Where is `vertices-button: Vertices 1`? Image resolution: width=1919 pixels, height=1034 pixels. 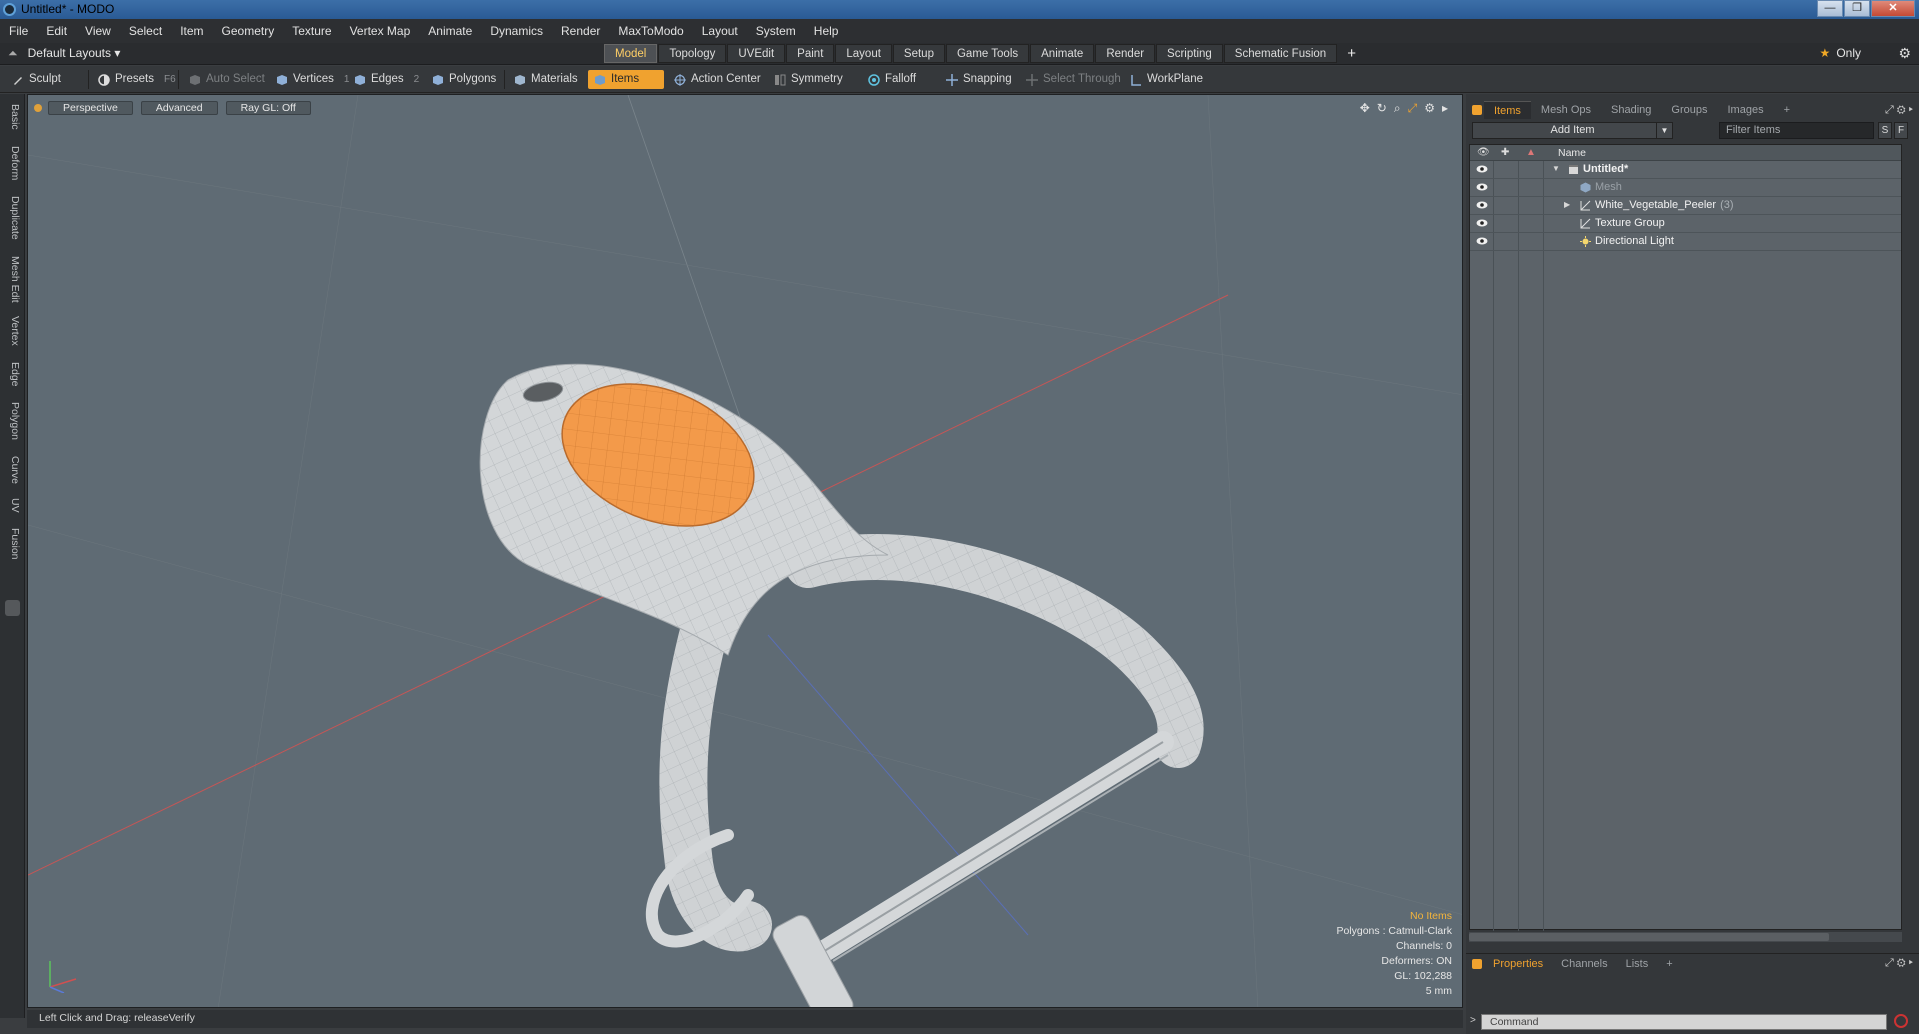 vertices-button: Vertices 1 is located at coordinates (312, 79).